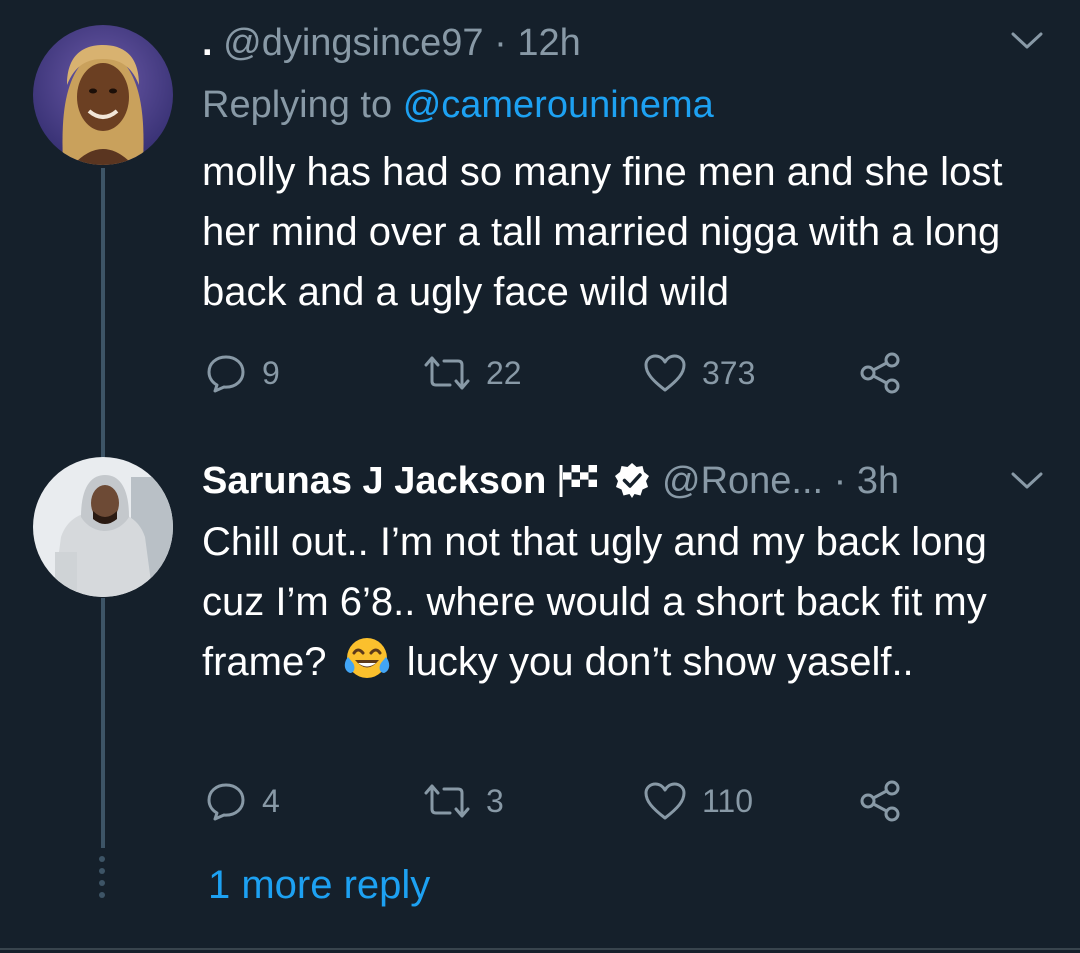  I want to click on retweet-count: 22, so click(504, 372).